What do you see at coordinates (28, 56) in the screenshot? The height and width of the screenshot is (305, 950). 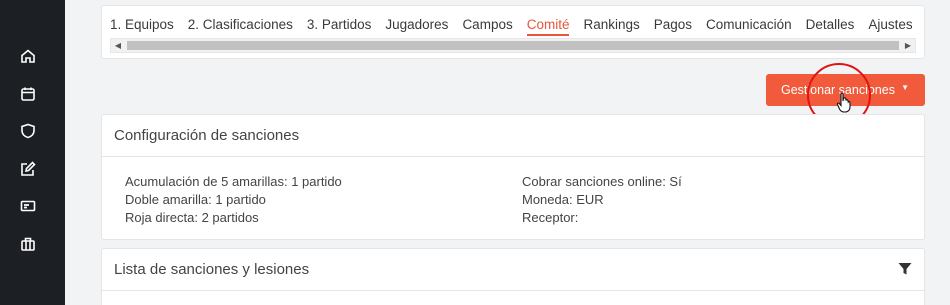 I see `home-icon` at bounding box center [28, 56].